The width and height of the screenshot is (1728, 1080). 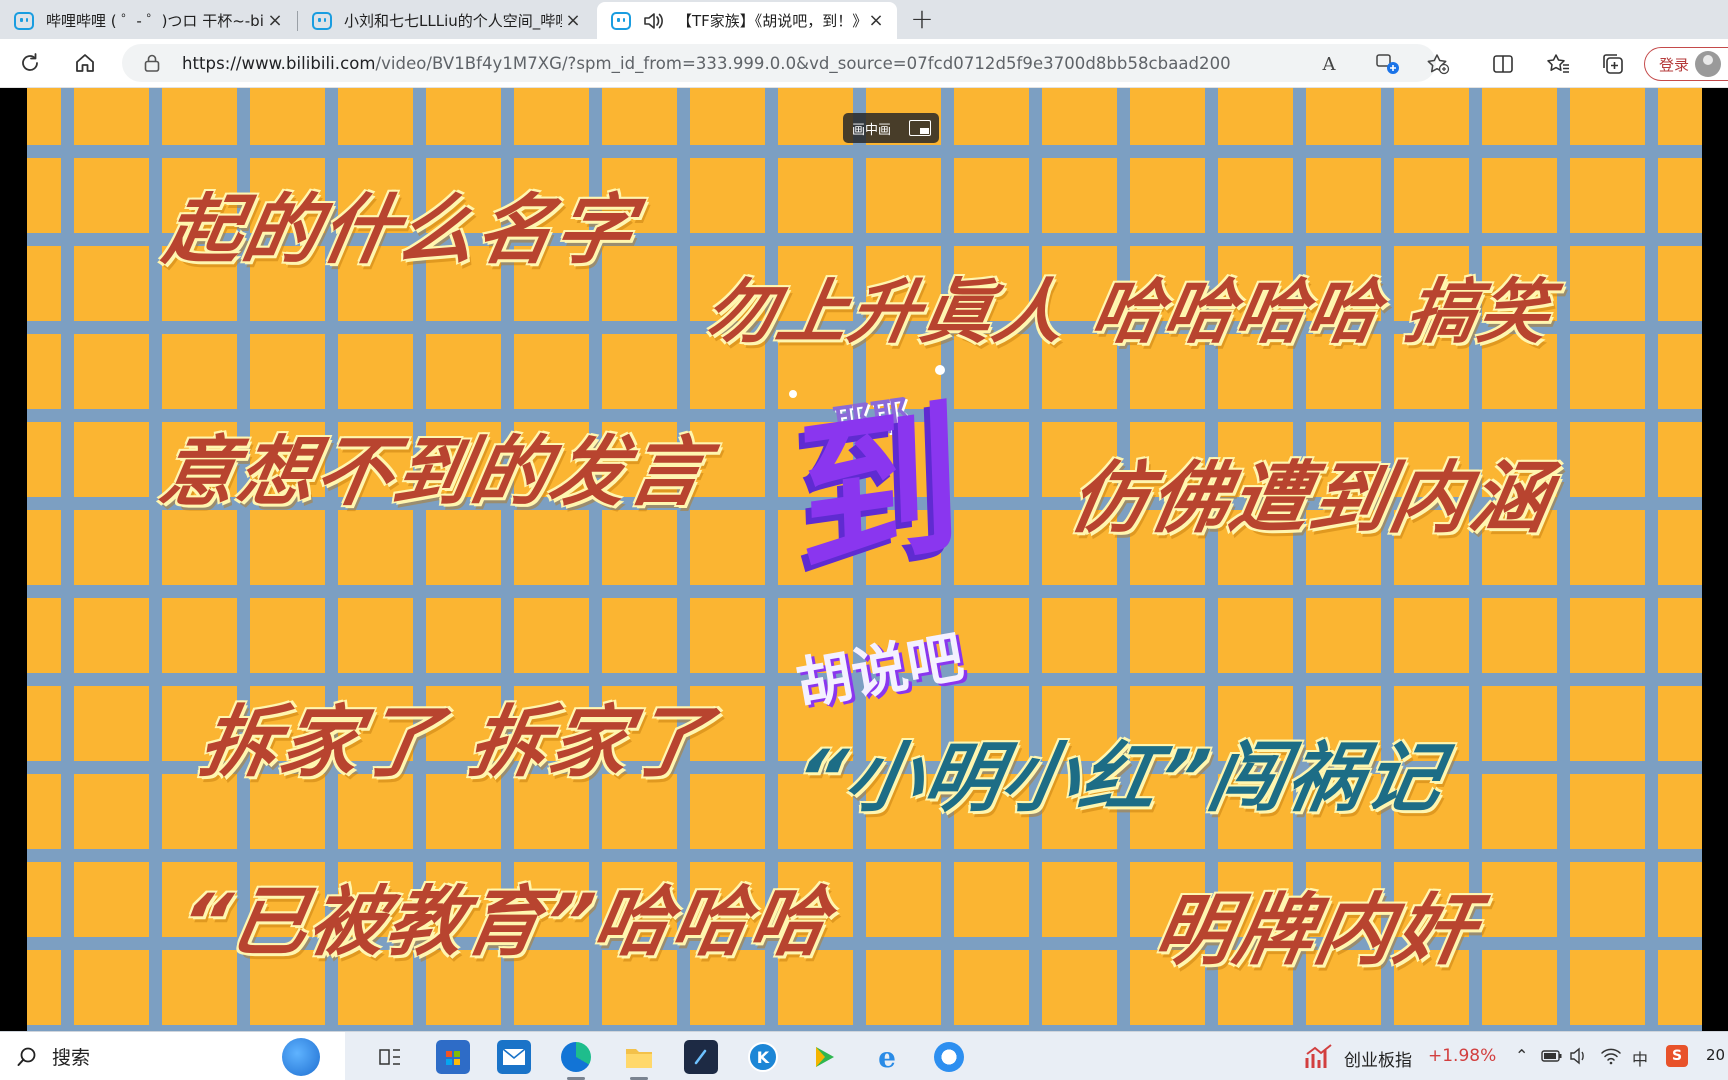 I want to click on search-placeholder: 搜索, so click(x=71, y=1058).